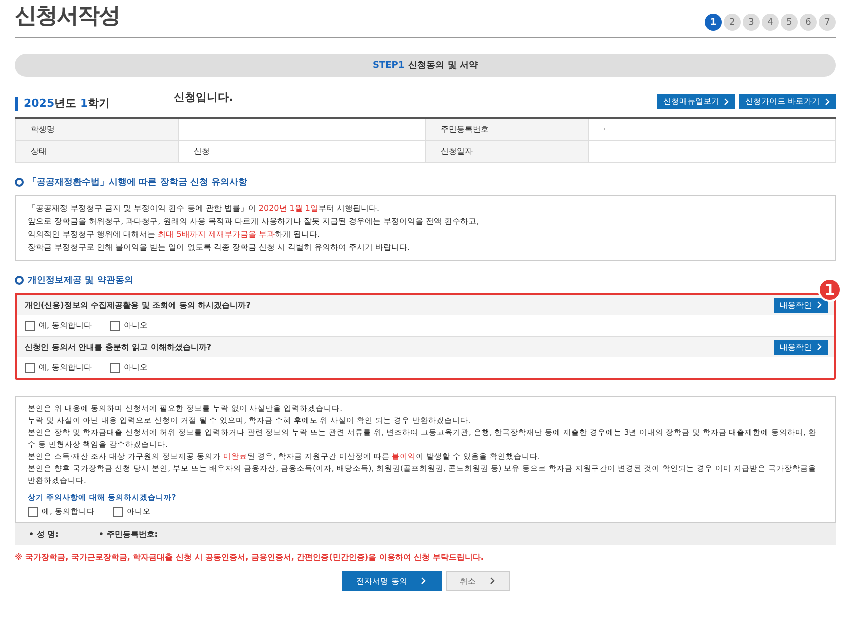 The height and width of the screenshot is (622, 858). Describe the element at coordinates (67, 17) in the screenshot. I see `page-title: 신청서작성` at that location.